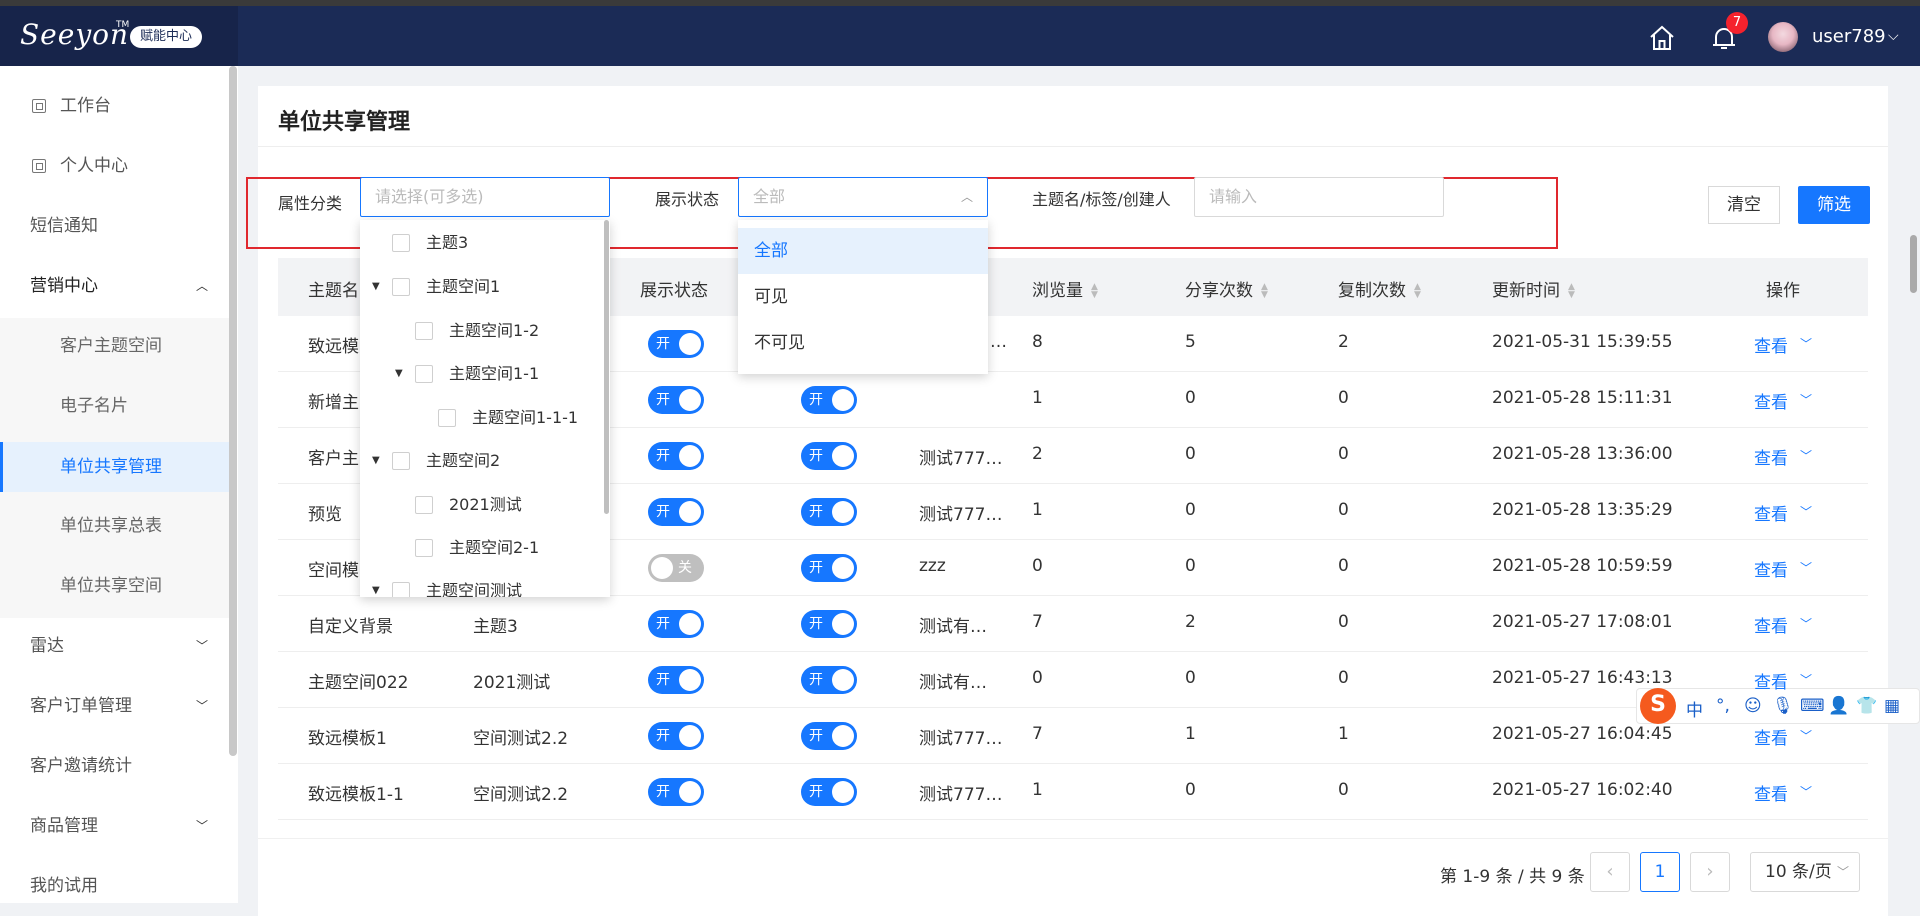  I want to click on sidebar-item-my-trial: 我的试用, so click(115, 886).